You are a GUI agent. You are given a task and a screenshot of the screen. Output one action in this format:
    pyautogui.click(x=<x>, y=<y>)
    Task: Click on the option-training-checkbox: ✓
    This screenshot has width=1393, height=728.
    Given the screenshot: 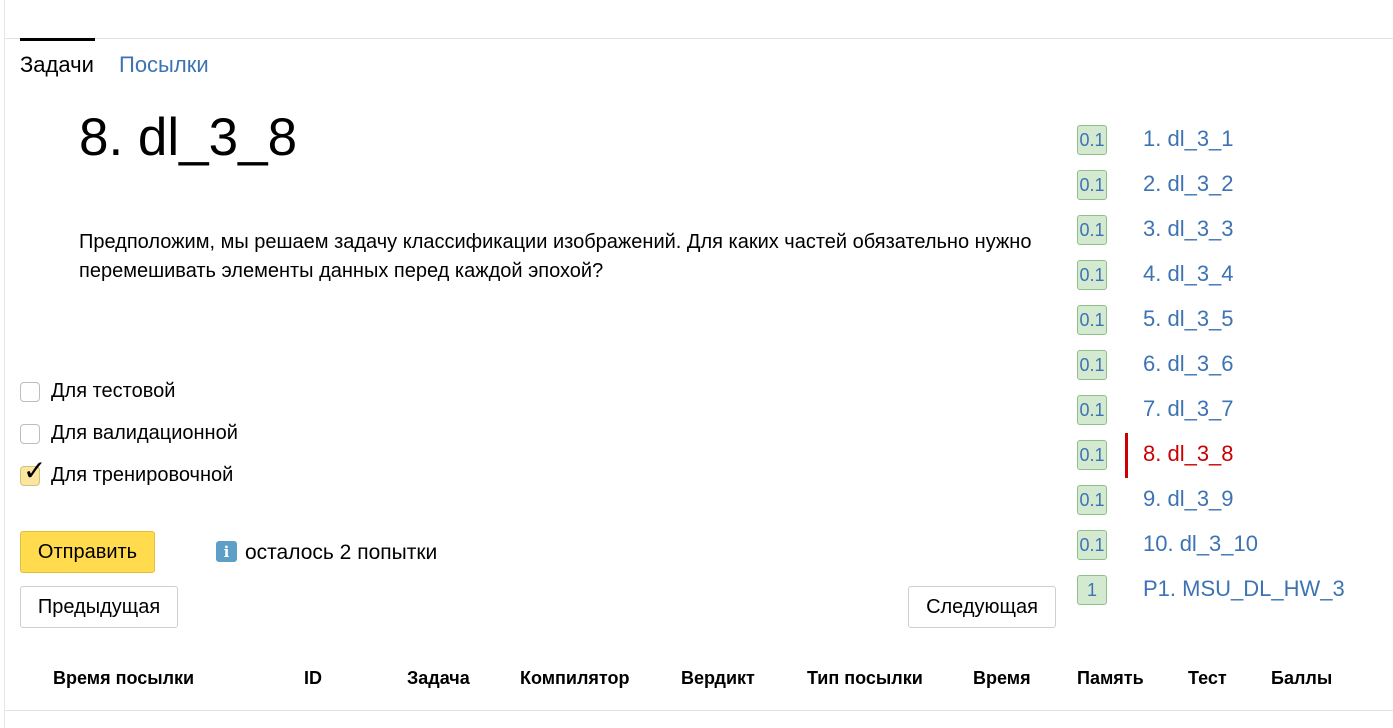 What is the action you would take?
    pyautogui.click(x=33, y=471)
    